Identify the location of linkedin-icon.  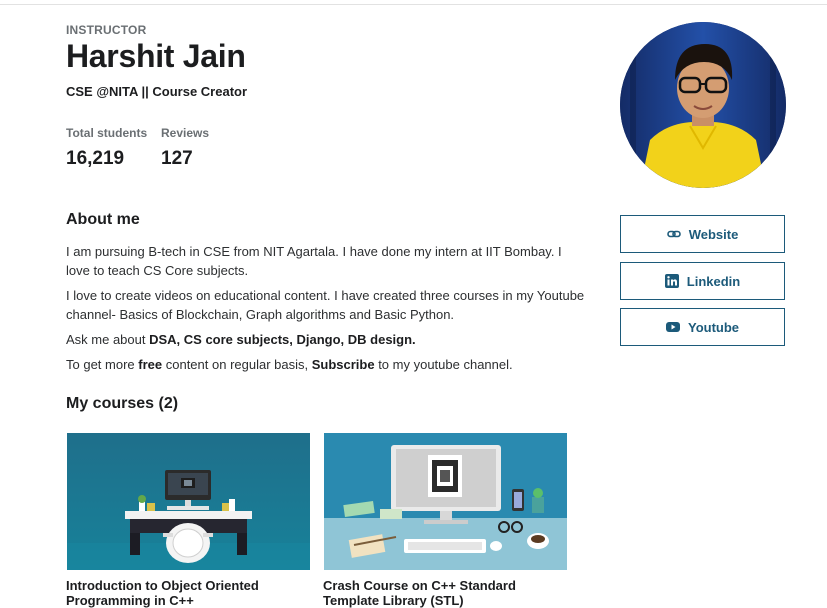
(671, 281).